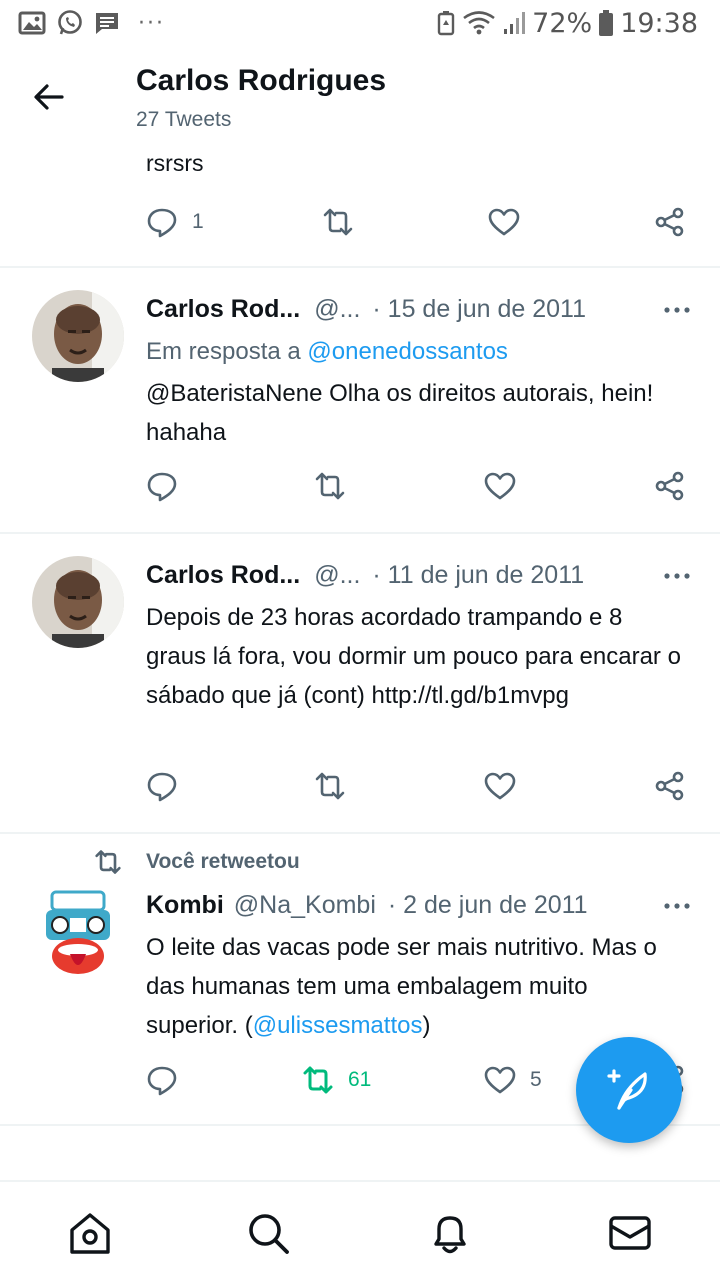 This screenshot has width=720, height=1280. I want to click on notifications-icon, so click(450, 1233).